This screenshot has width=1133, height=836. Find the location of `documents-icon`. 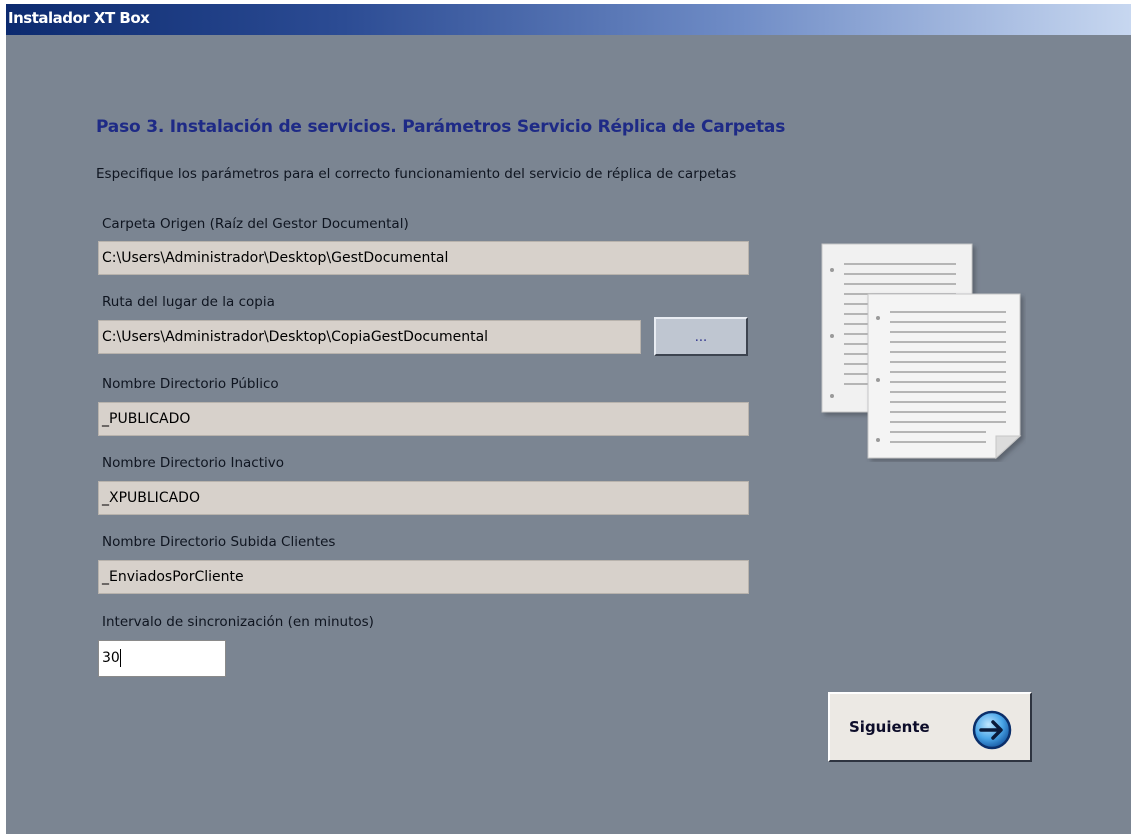

documents-icon is located at coordinates (921, 351).